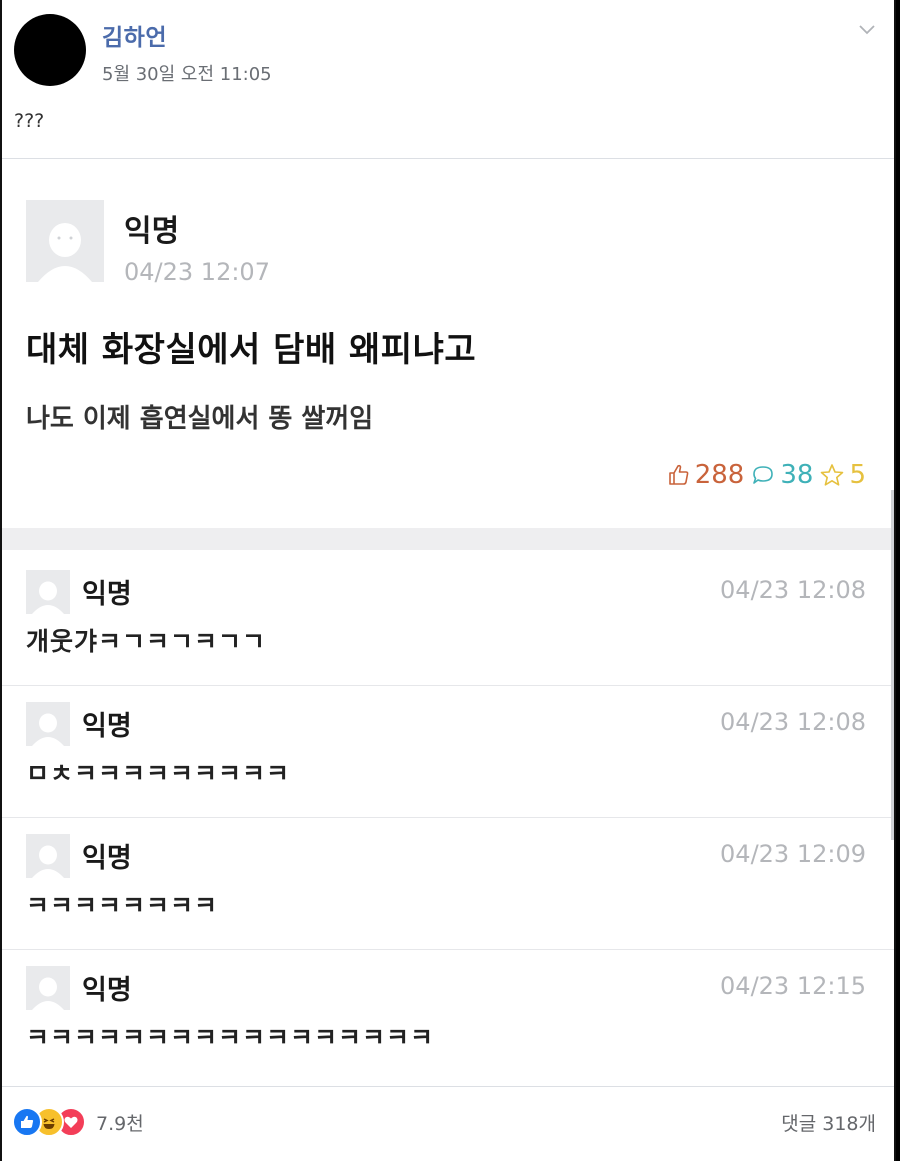 This screenshot has height=1161, width=900. What do you see at coordinates (793, 986) in the screenshot?
I see `comment-time: 04/23 12:15` at bounding box center [793, 986].